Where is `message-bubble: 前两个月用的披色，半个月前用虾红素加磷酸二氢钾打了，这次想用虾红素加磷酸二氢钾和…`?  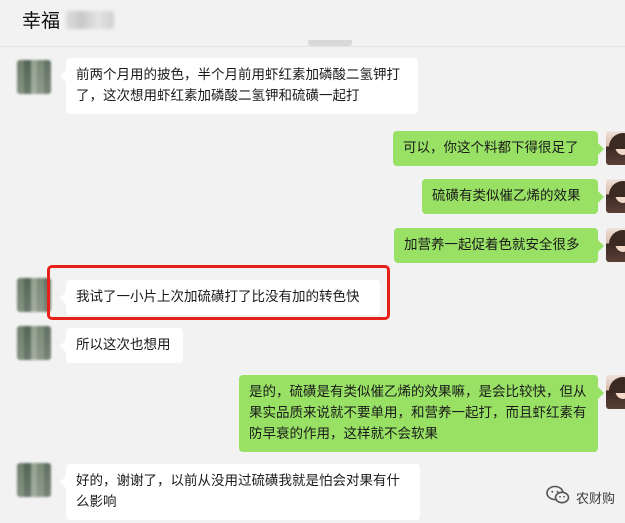
message-bubble: 前两个月用的披色，半个月前用虾红素加磷酸二氢钾打了，这次想用虾红素加磷酸二氢钾和… is located at coordinates (239, 86).